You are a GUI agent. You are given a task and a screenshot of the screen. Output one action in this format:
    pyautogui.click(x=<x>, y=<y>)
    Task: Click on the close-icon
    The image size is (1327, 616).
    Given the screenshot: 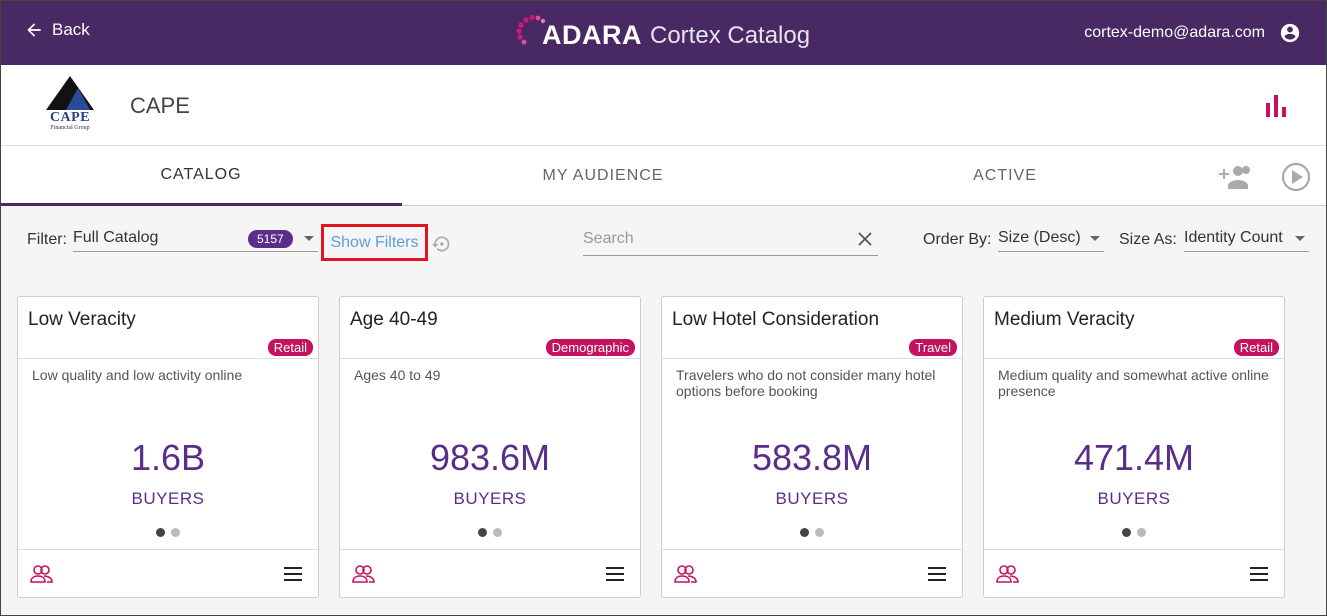 What is the action you would take?
    pyautogui.click(x=865, y=239)
    